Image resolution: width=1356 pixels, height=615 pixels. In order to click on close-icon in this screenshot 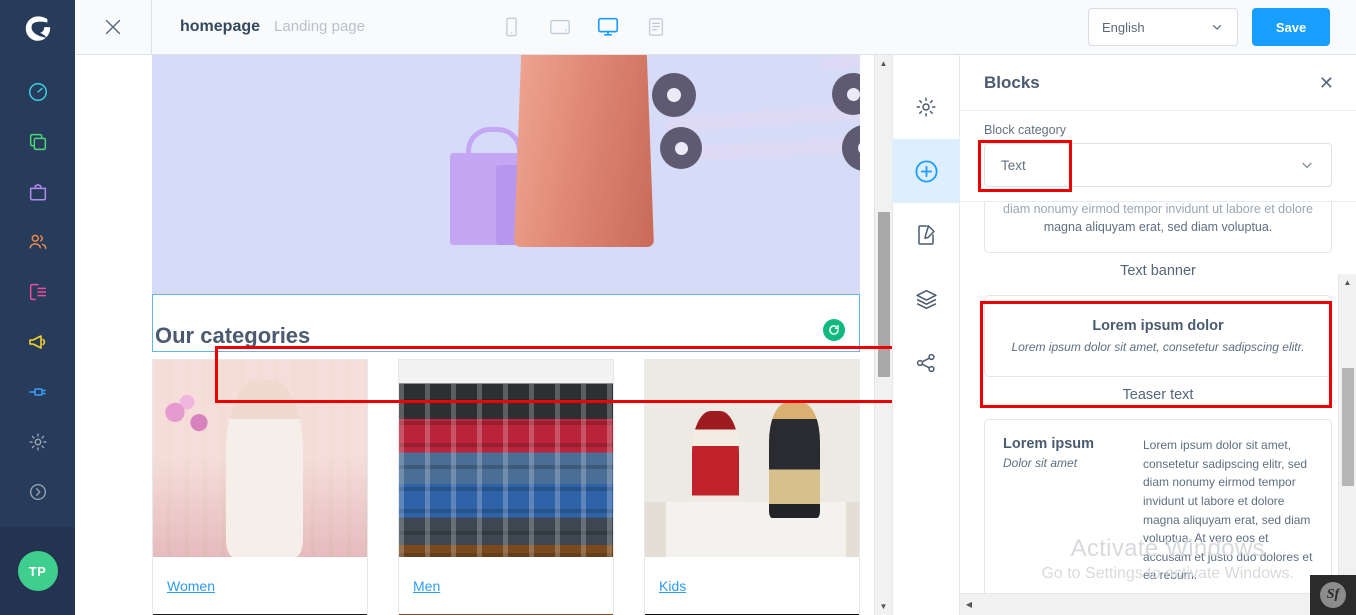, I will do `click(113, 27)`.